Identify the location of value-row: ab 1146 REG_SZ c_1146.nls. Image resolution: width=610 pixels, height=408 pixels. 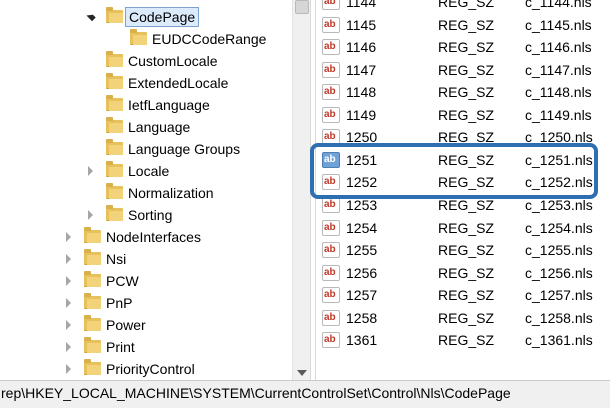
(463, 47).